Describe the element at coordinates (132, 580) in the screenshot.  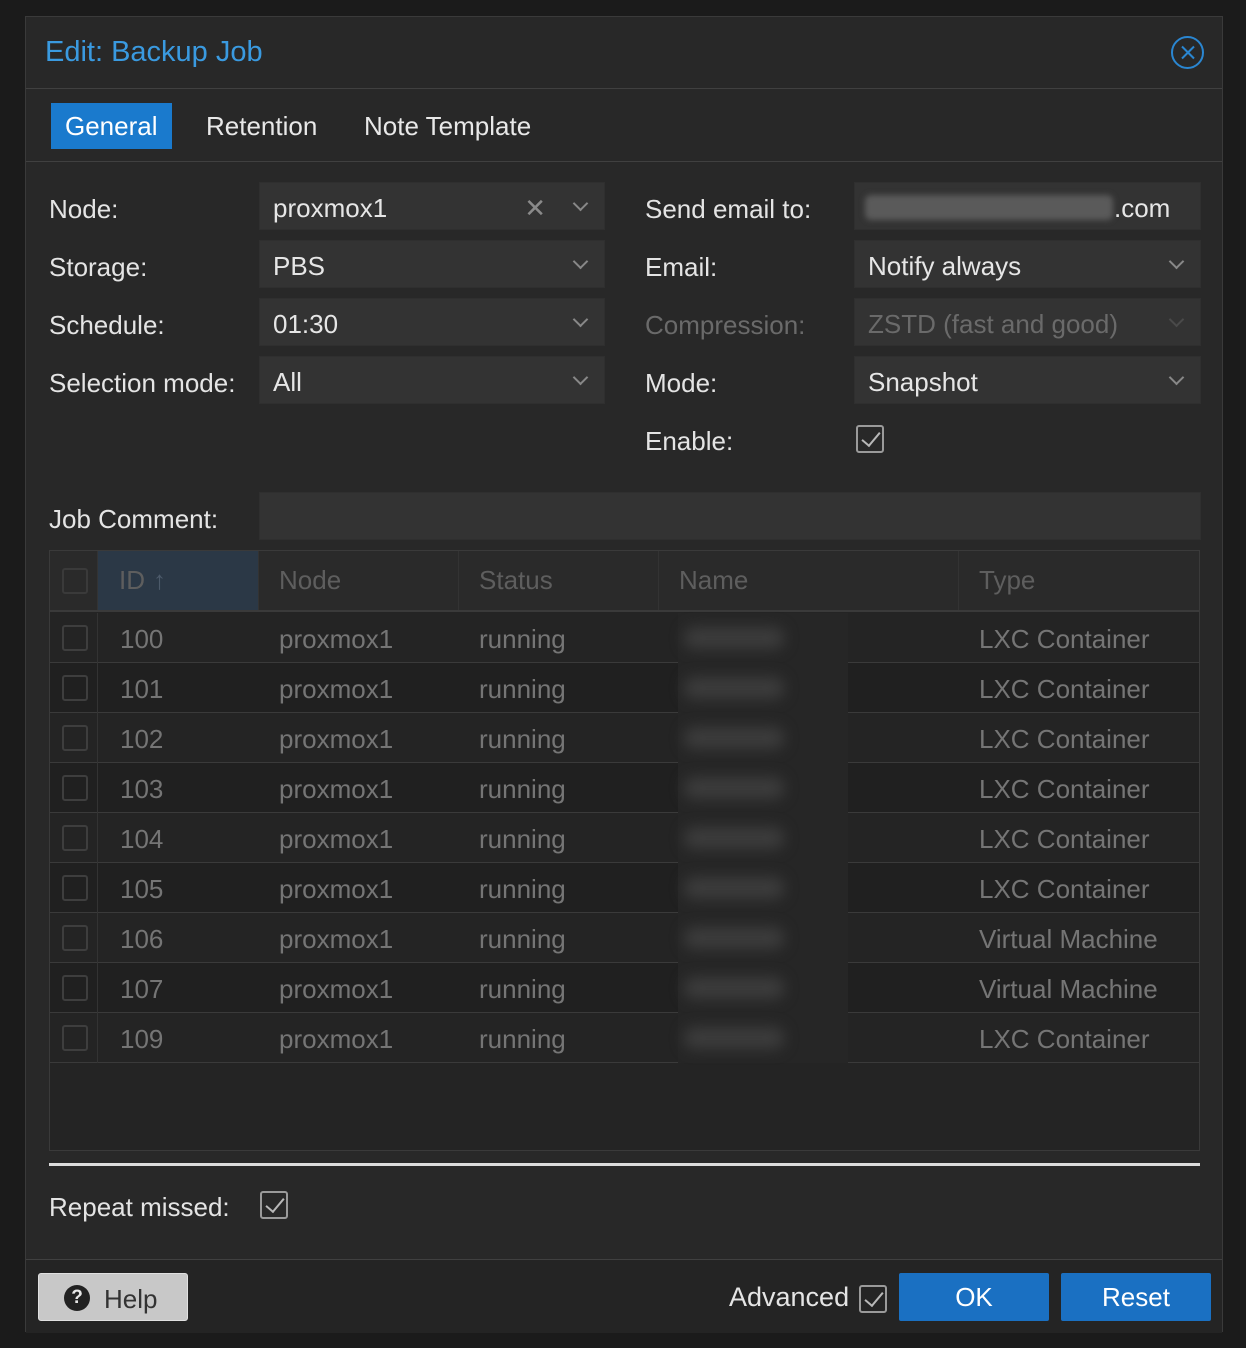
I see `column-header-id-label: ID` at that location.